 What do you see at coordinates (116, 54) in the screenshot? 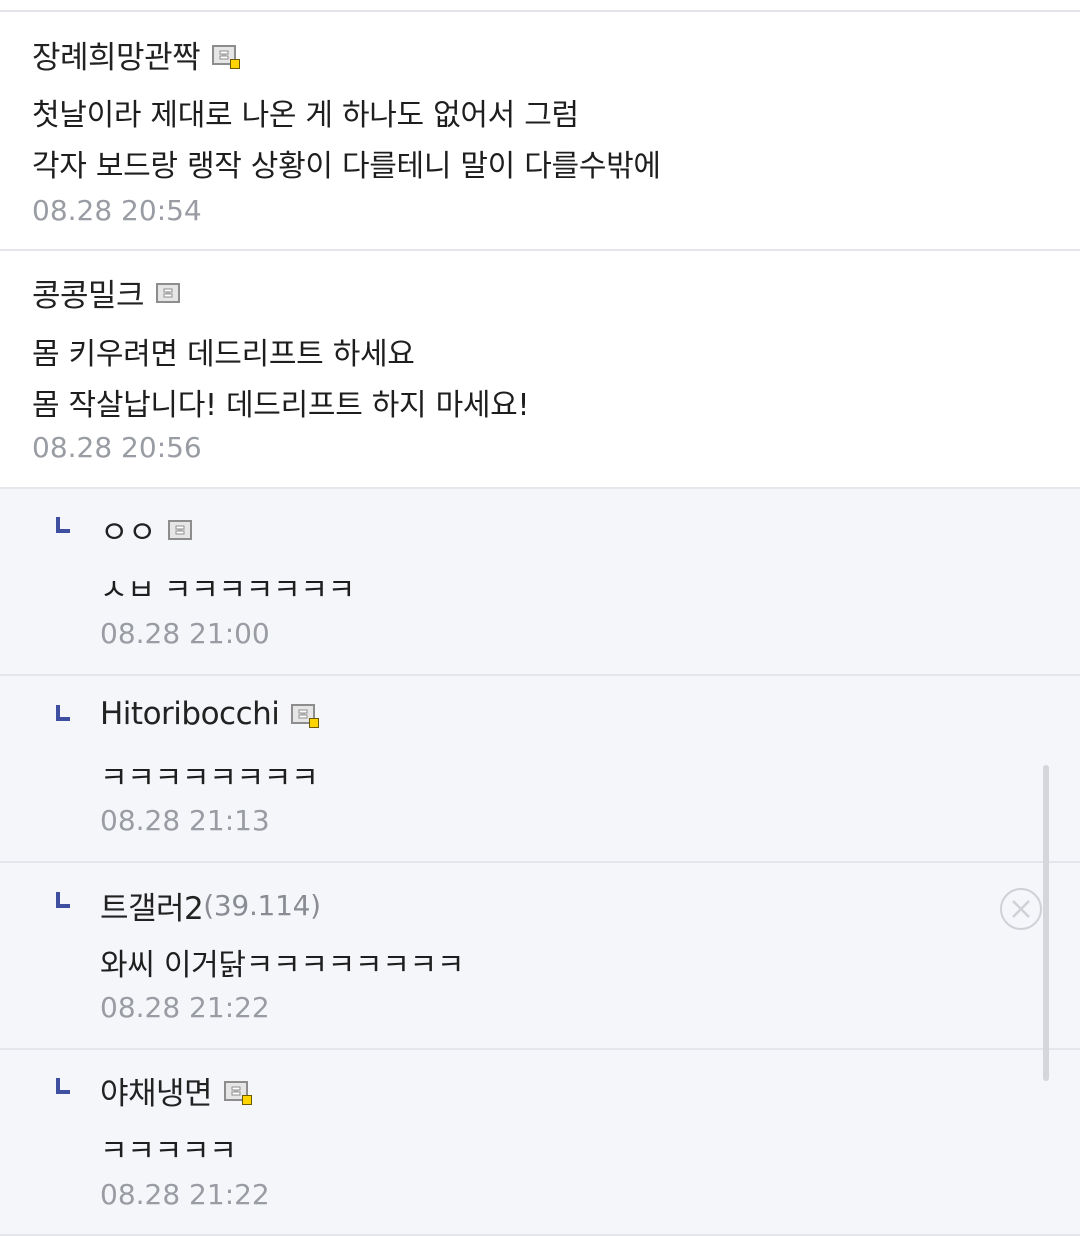
I see `nickname: 장례희망관짝` at bounding box center [116, 54].